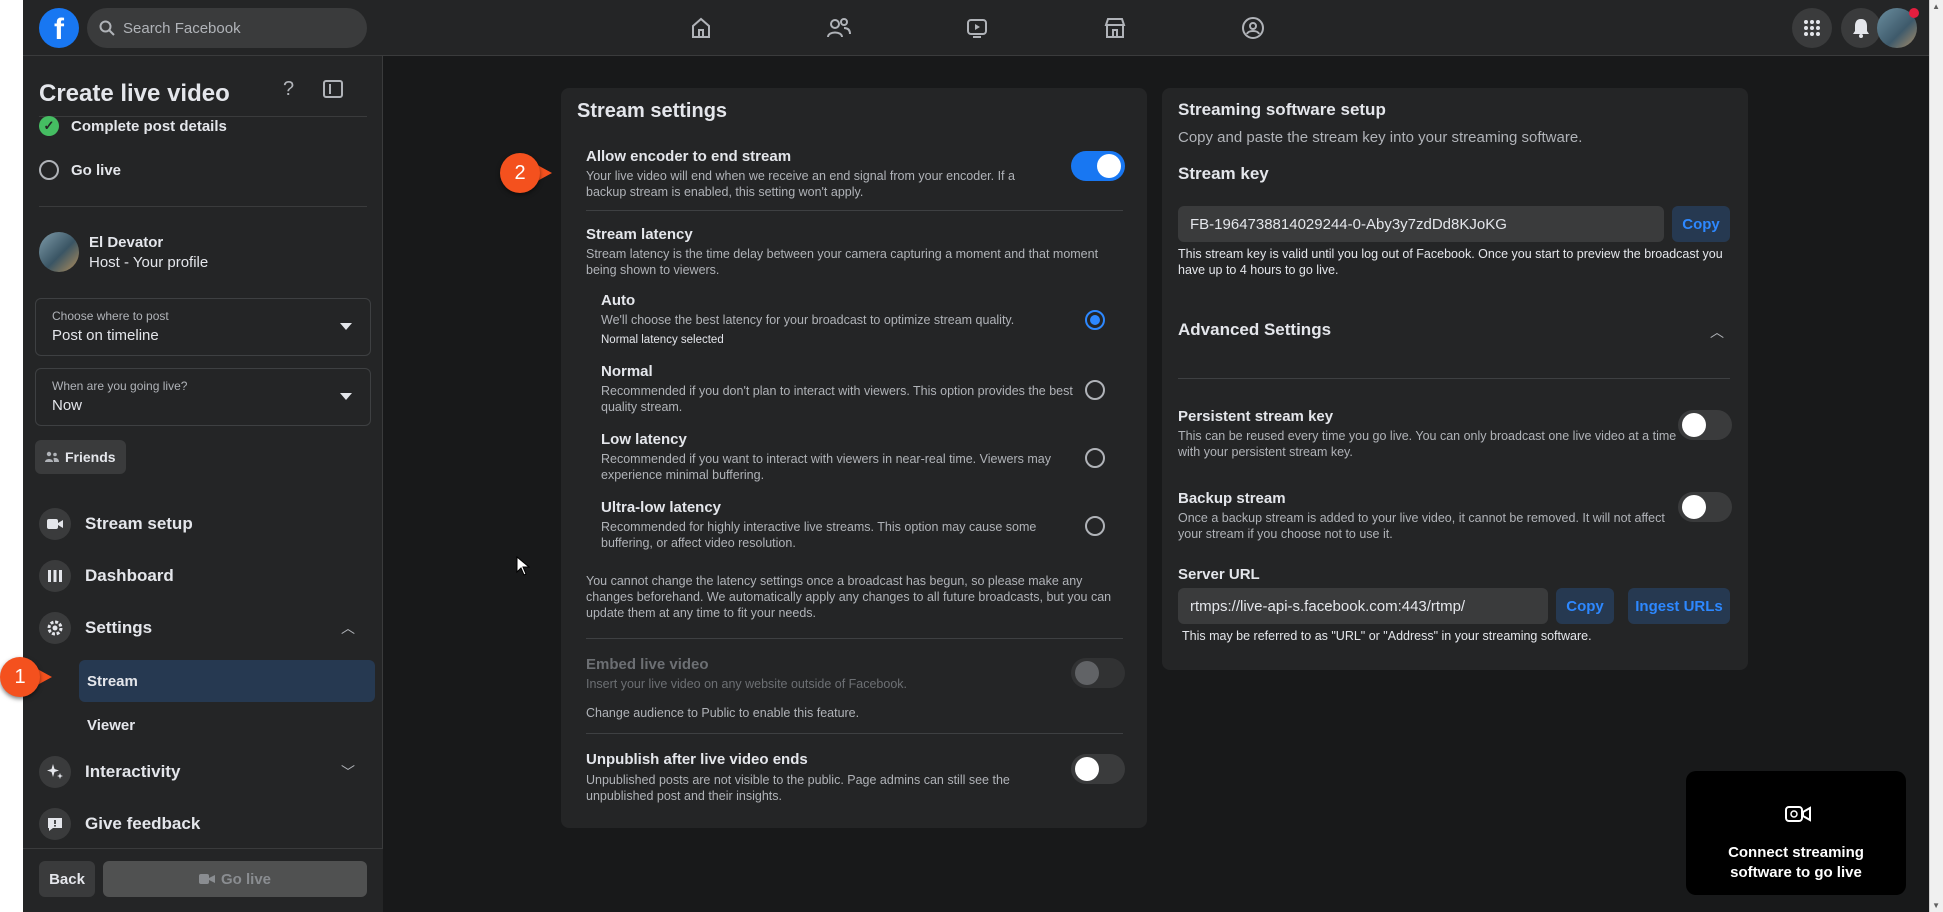 Image resolution: width=1943 pixels, height=912 pixels. Describe the element at coordinates (90, 457) in the screenshot. I see `audience-label: Friends` at that location.